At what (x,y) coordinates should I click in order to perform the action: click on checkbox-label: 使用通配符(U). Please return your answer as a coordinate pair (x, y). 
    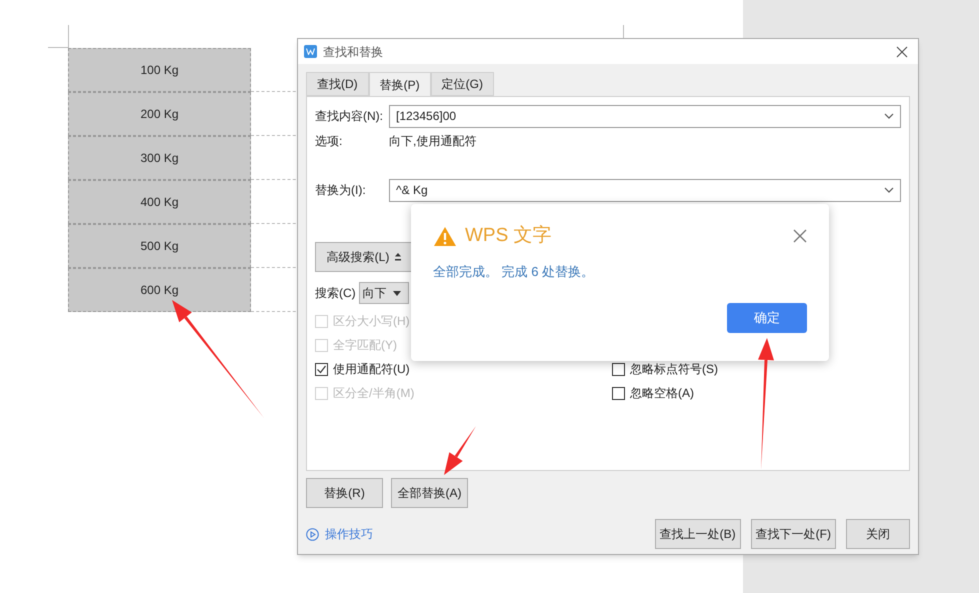
    Looking at the image, I should click on (371, 369).